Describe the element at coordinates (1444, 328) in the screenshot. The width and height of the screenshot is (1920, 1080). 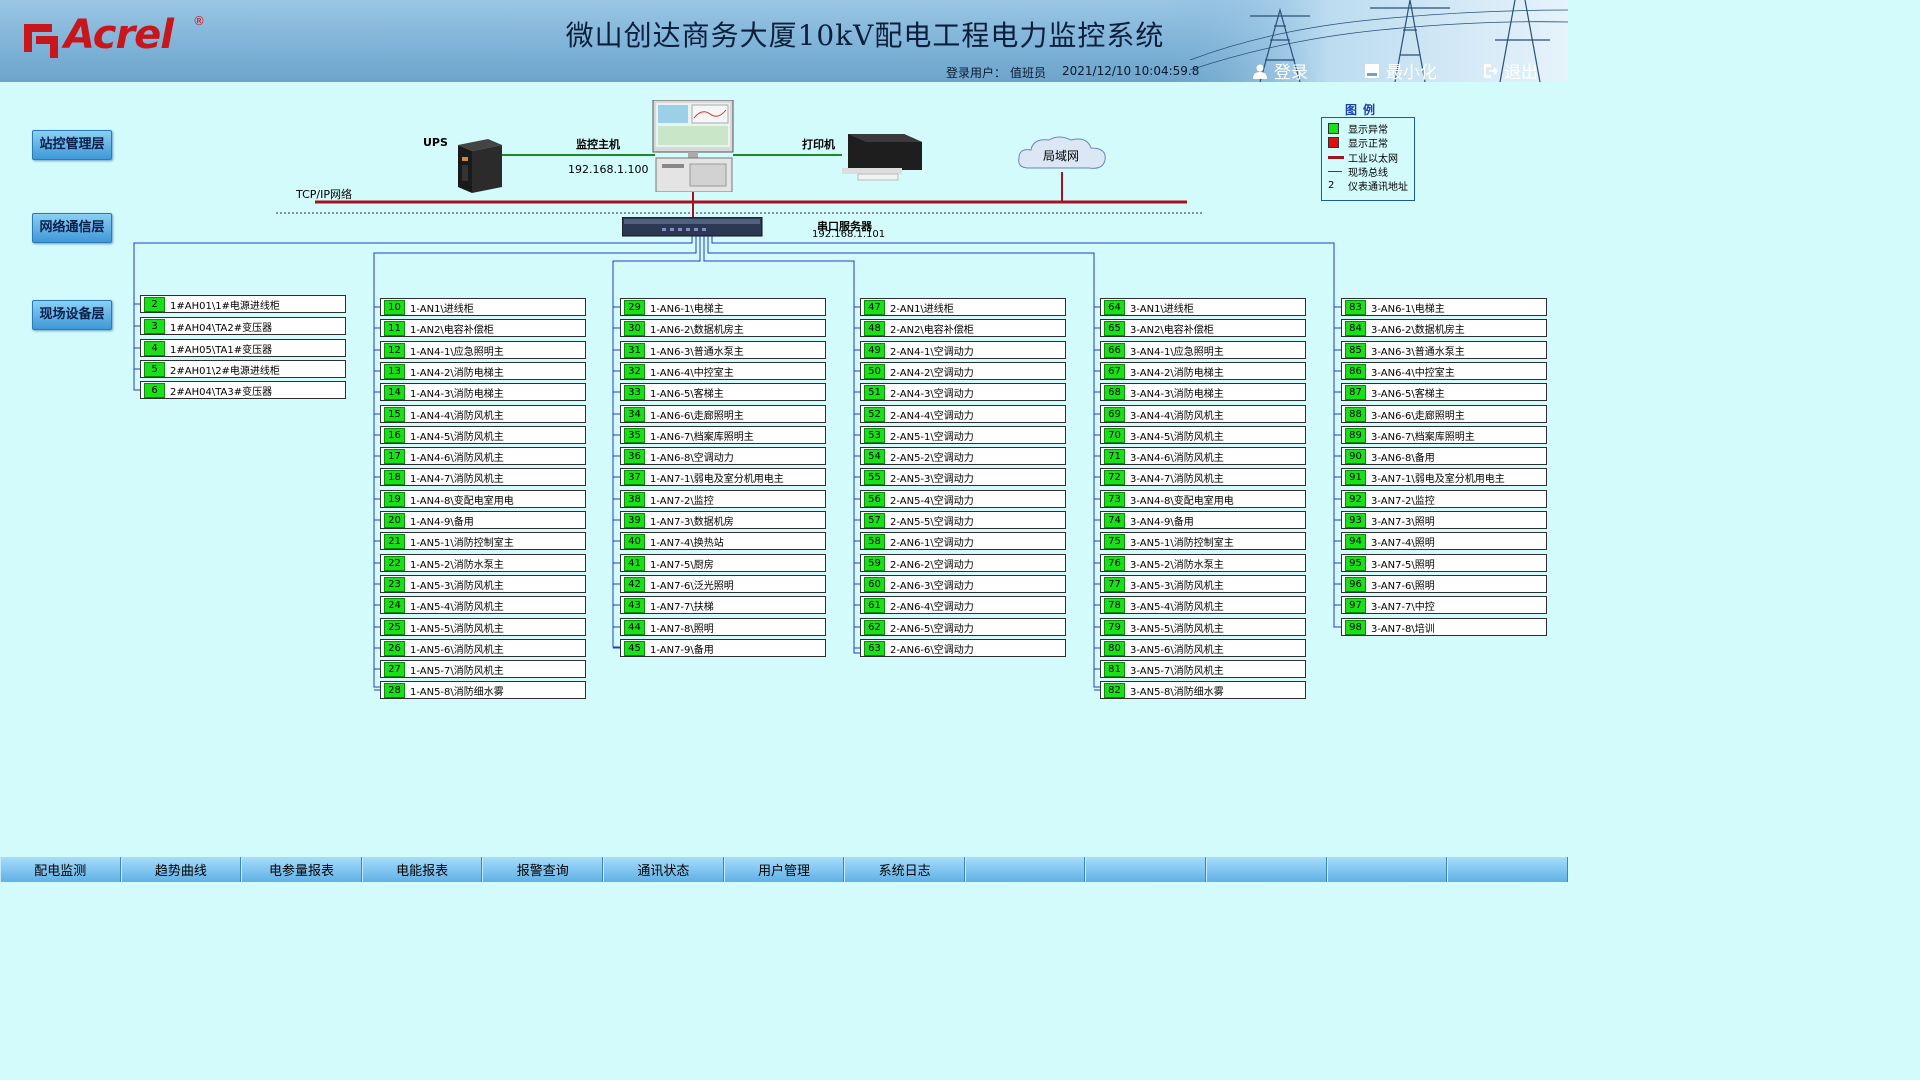
I see `device-box: 84 3-AN6-2\数据机房主` at that location.